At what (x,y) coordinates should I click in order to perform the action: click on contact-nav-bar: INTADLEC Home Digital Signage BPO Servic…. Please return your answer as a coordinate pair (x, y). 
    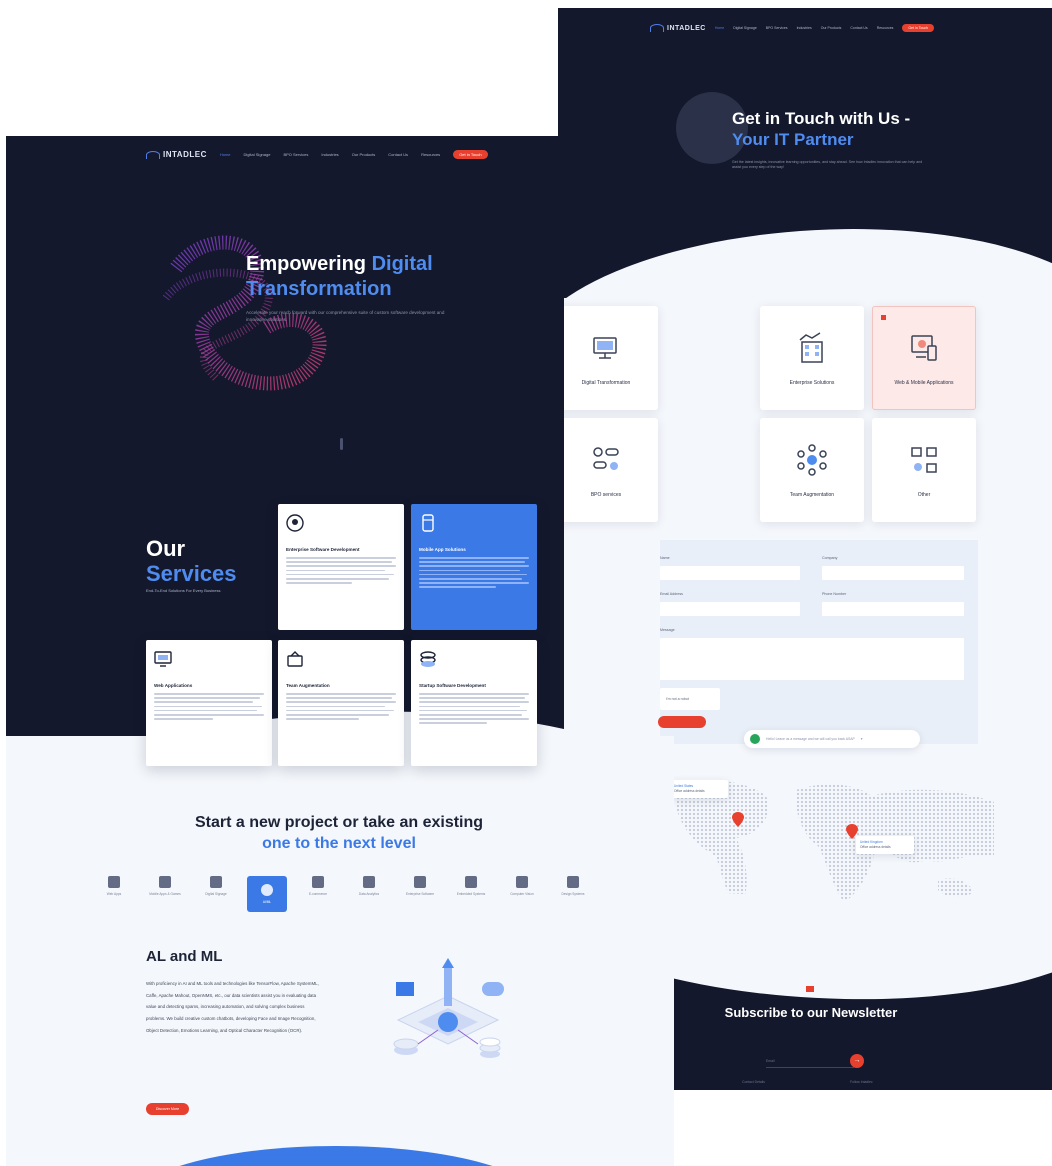
    Looking at the image, I should click on (792, 28).